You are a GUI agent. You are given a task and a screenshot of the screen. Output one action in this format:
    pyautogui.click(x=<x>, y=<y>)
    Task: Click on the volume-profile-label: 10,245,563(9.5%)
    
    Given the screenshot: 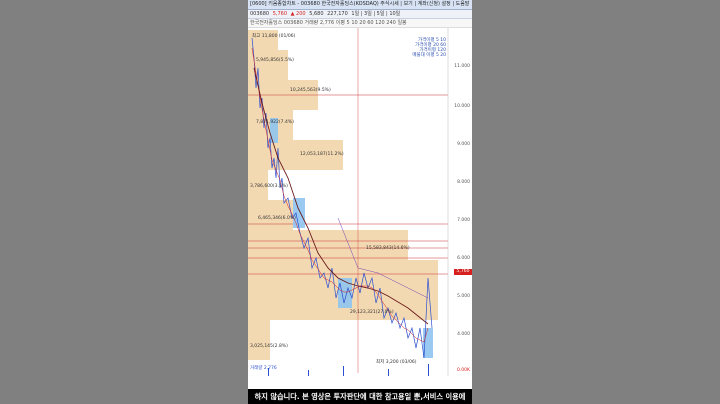 What is the action you would take?
    pyautogui.click(x=310, y=90)
    